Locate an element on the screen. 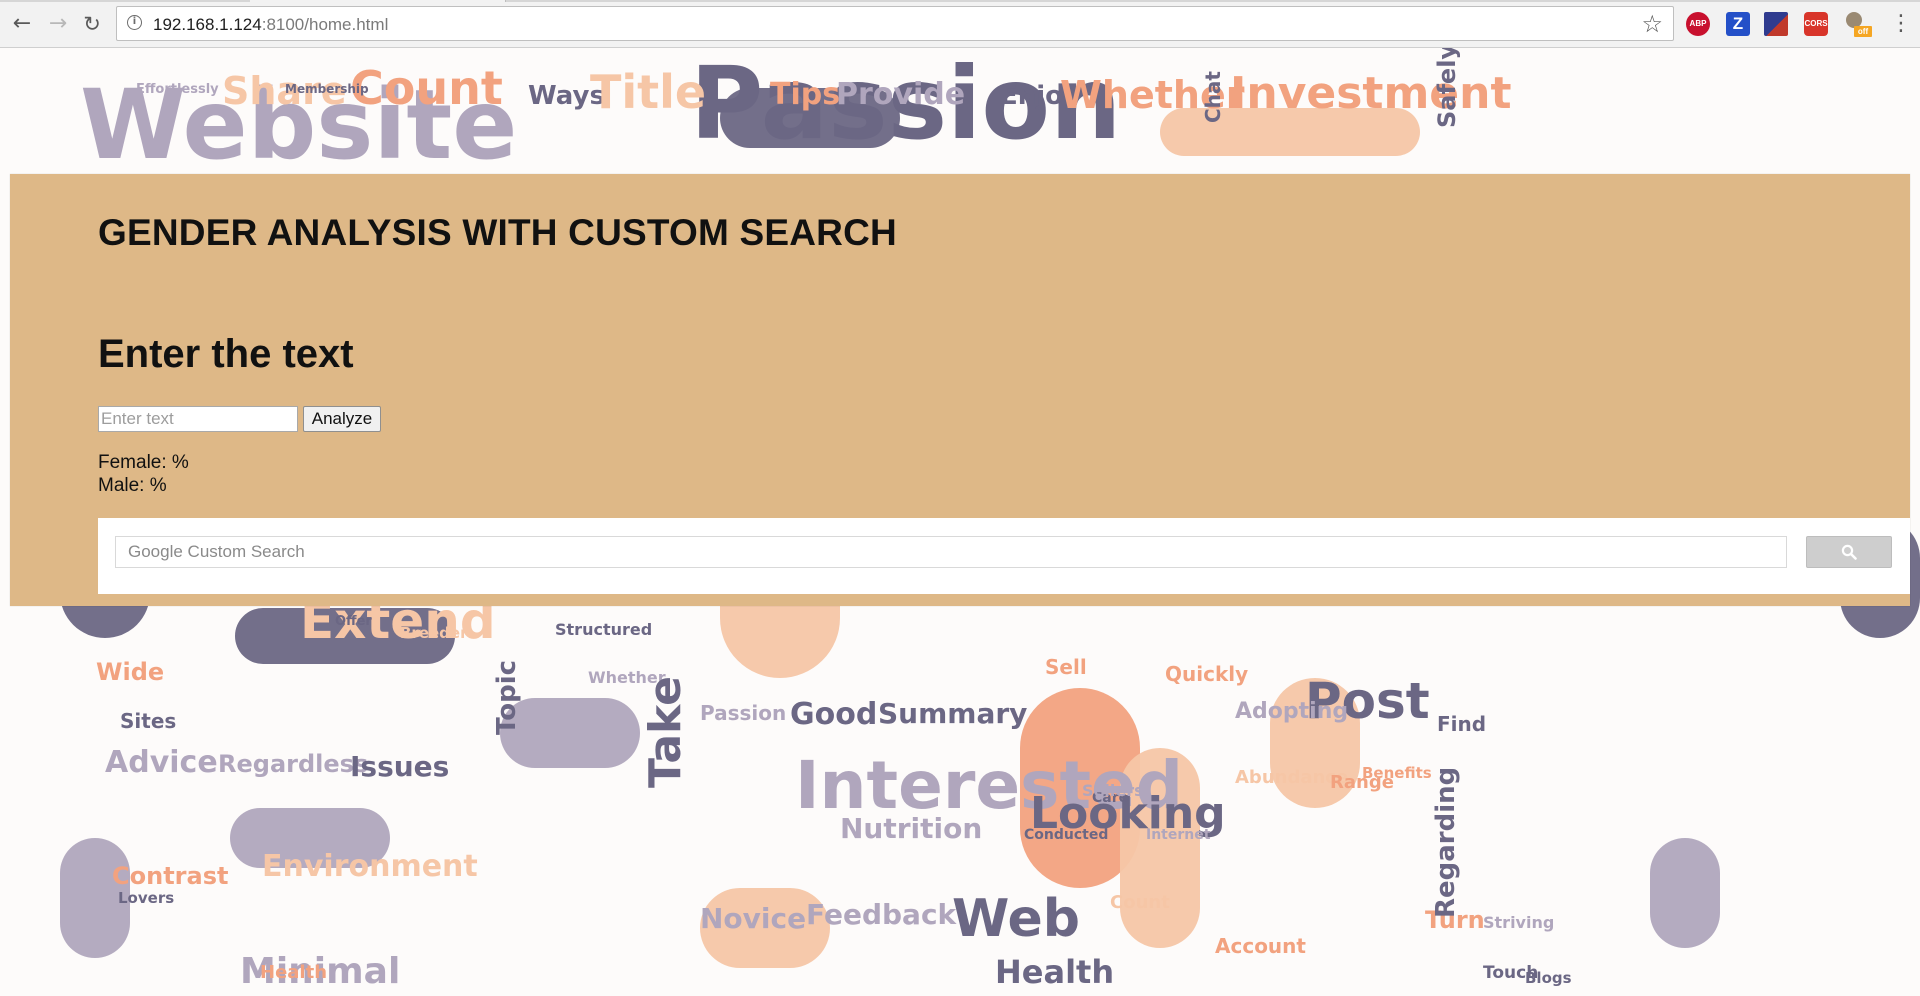 The image size is (1920, 996). wordcloud-word: Nutrition is located at coordinates (911, 828).